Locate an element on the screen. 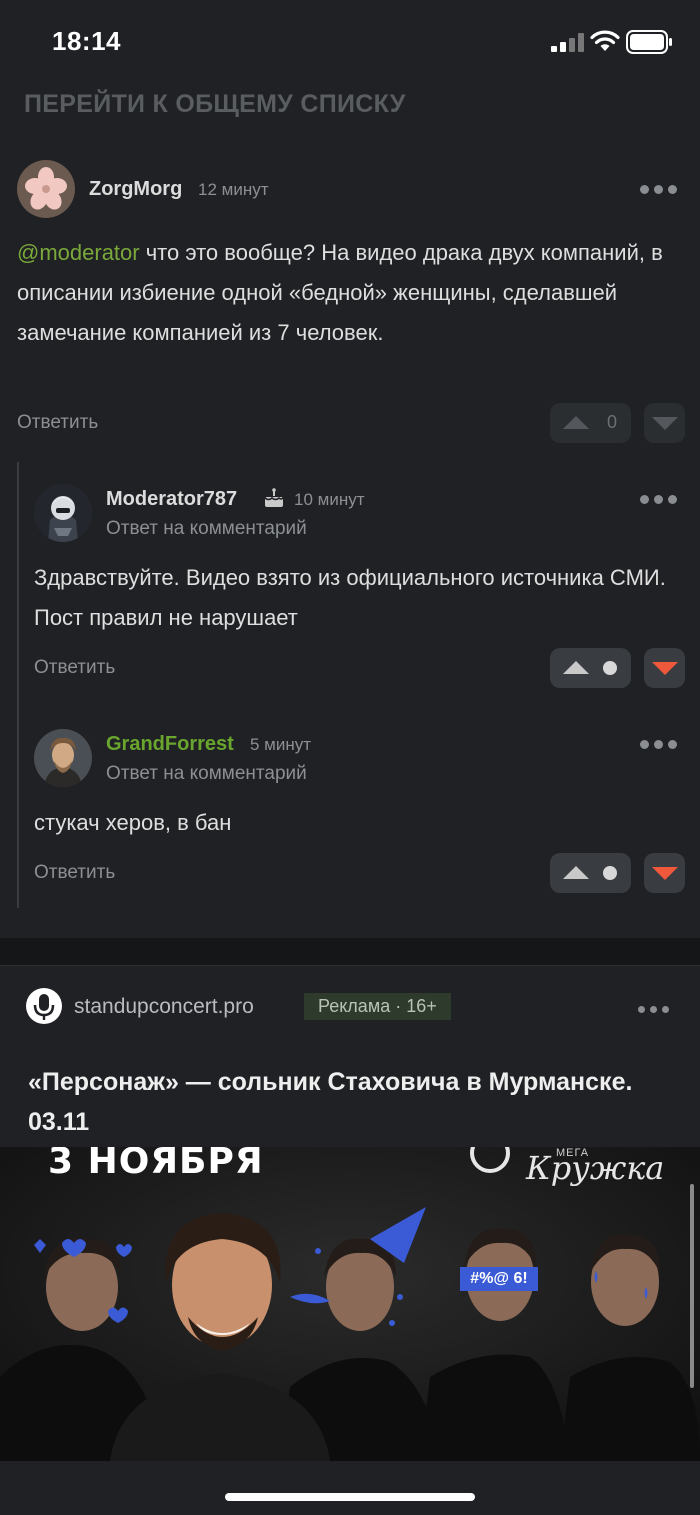 Image resolution: width=700 pixels, height=1515 pixels. comment-time: 10 минут is located at coordinates (329, 499).